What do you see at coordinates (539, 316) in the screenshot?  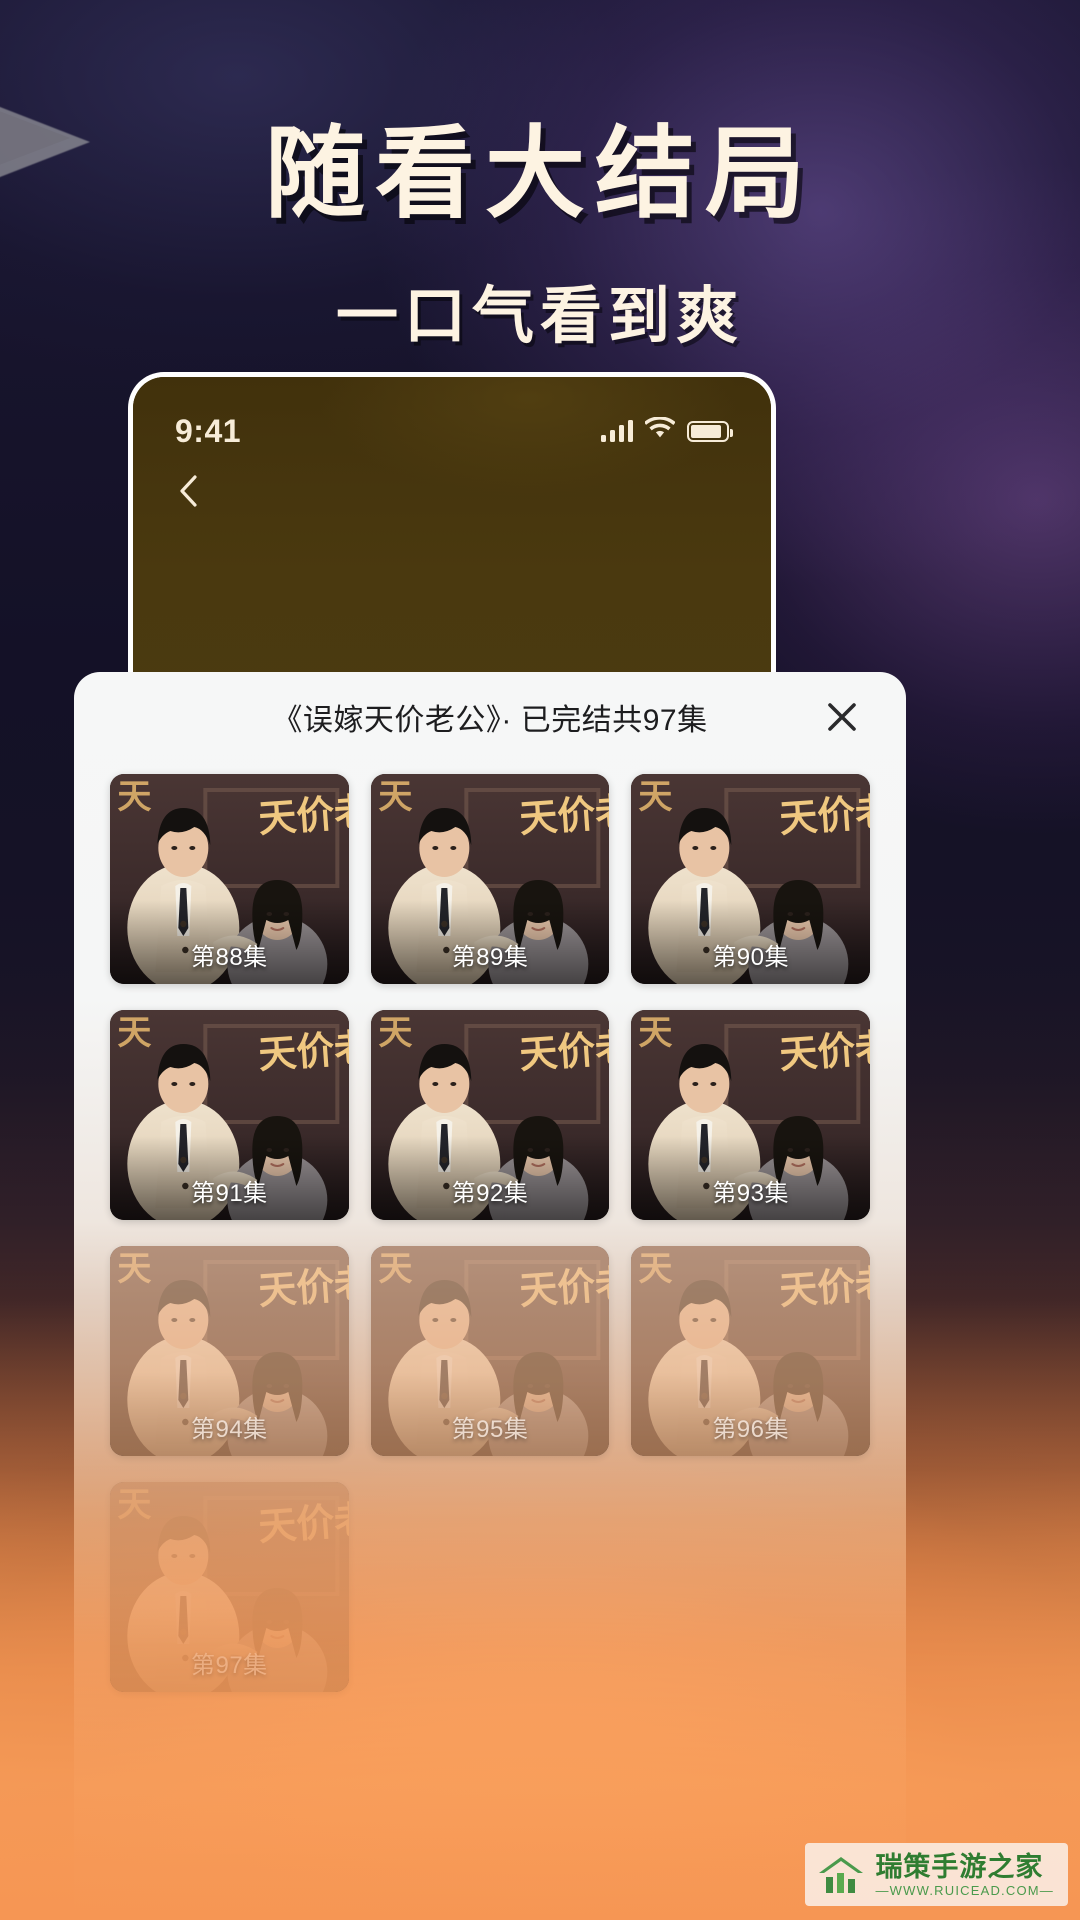 I see `page-subtitle: 一口气看到爽` at bounding box center [539, 316].